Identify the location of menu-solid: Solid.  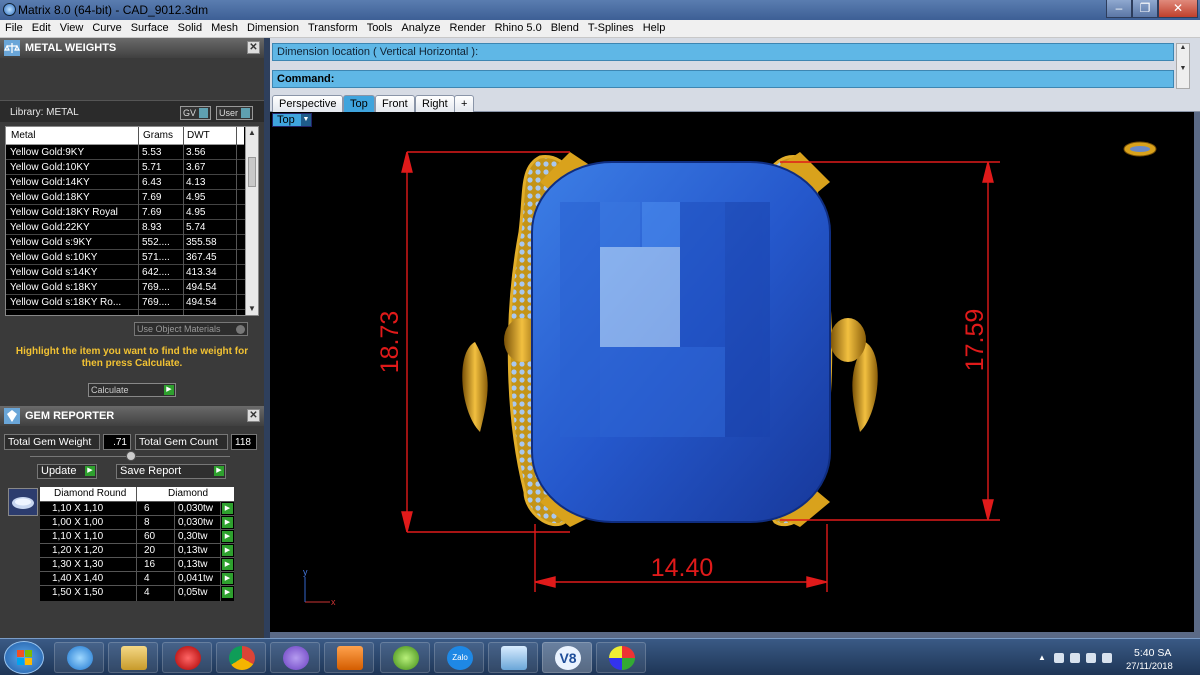
(189, 29).